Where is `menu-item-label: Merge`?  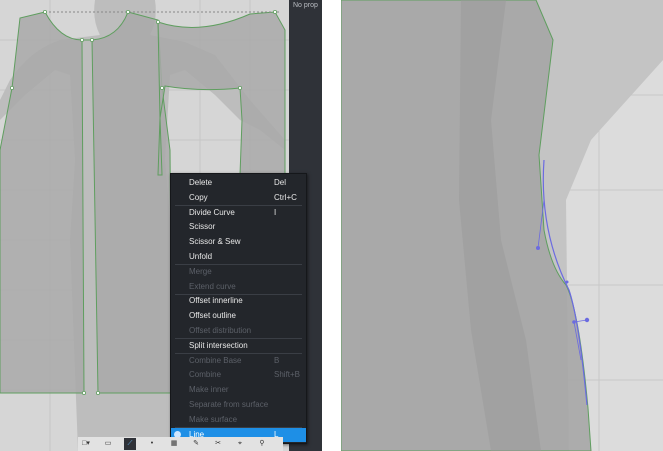
menu-item-label: Merge is located at coordinates (200, 271).